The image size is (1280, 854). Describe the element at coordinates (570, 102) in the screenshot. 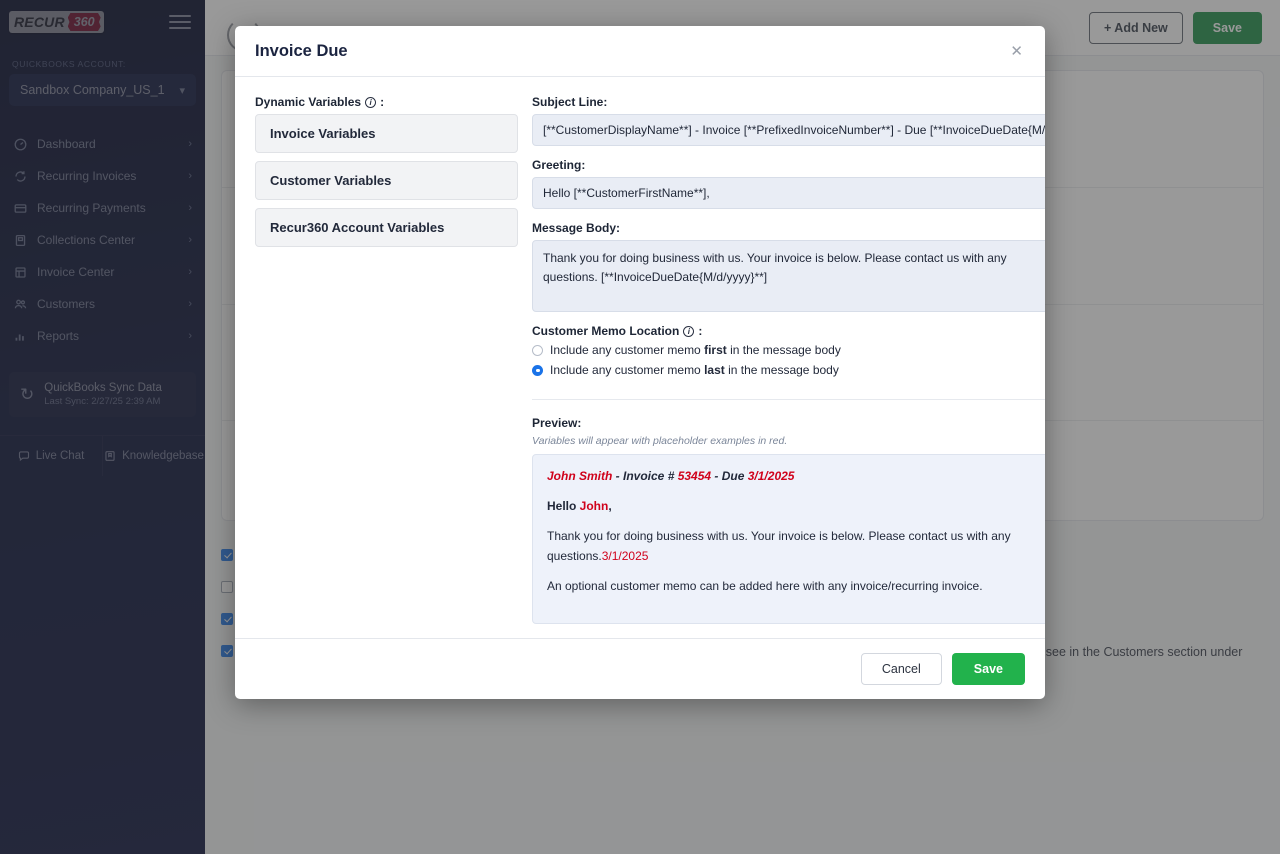

I see `subject-line-label: Subject Line:` at that location.